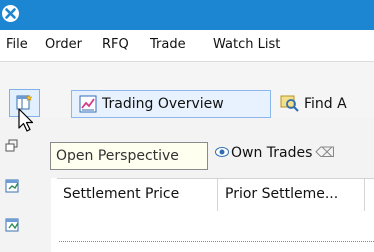 Image resolution: width=374 pixels, height=252 pixels. Describe the element at coordinates (12, 146) in the screenshot. I see `restore-icon` at that location.